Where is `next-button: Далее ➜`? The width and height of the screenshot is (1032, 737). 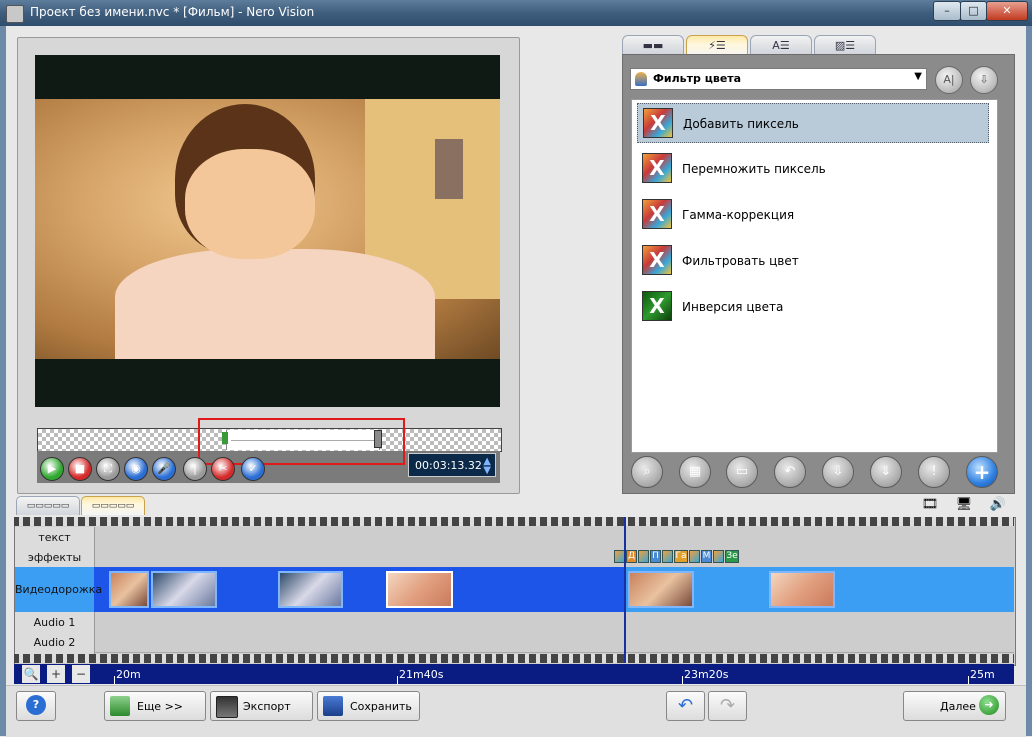
next-button: Далее ➜ is located at coordinates (954, 706).